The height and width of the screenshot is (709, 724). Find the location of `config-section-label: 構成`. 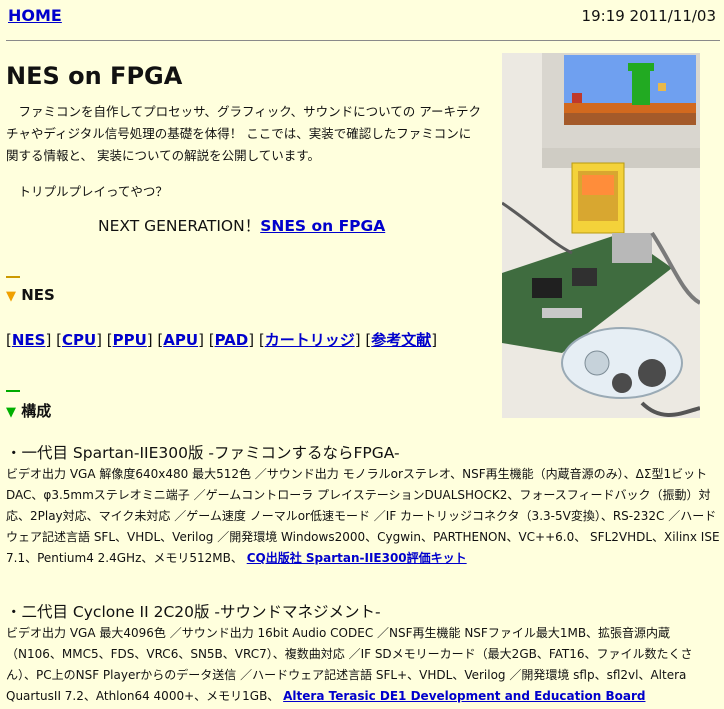

config-section-label: 構成 is located at coordinates (36, 411).